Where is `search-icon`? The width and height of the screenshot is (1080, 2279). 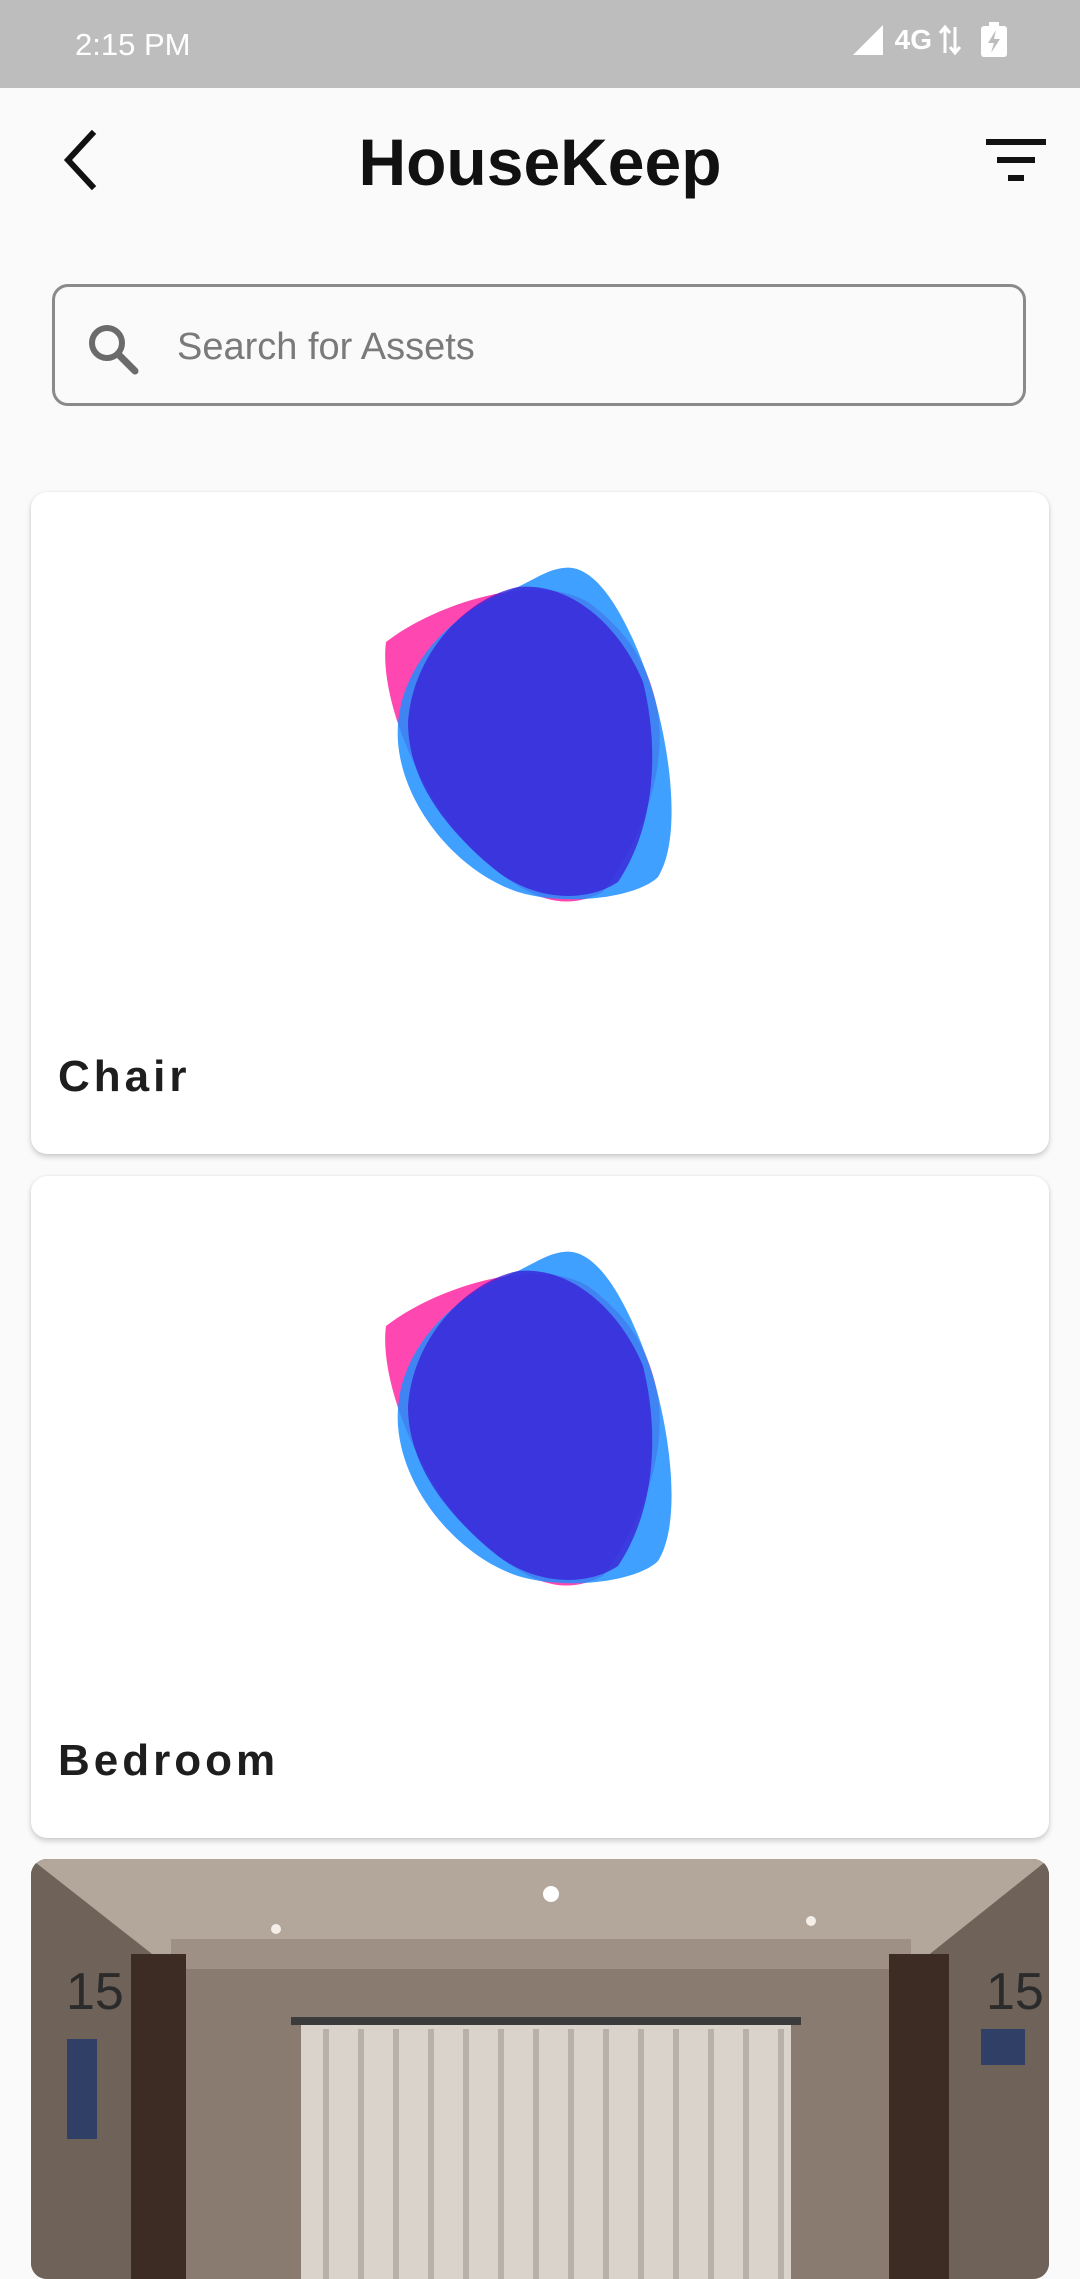
search-icon is located at coordinates (114, 350).